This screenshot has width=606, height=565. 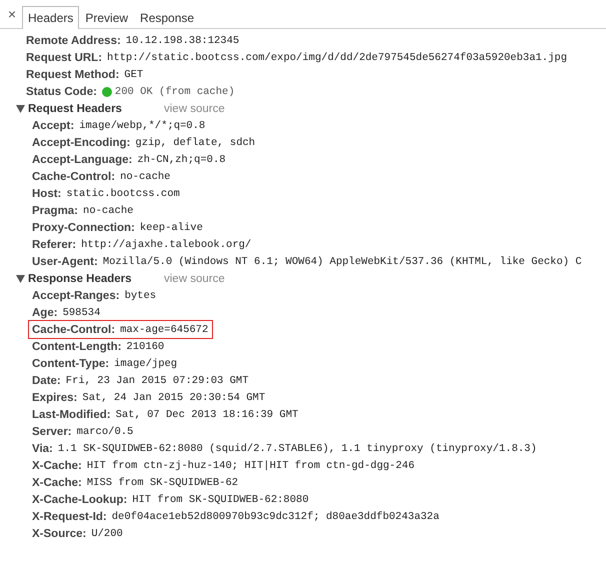 I want to click on header-name: Content-Type:, so click(x=71, y=364).